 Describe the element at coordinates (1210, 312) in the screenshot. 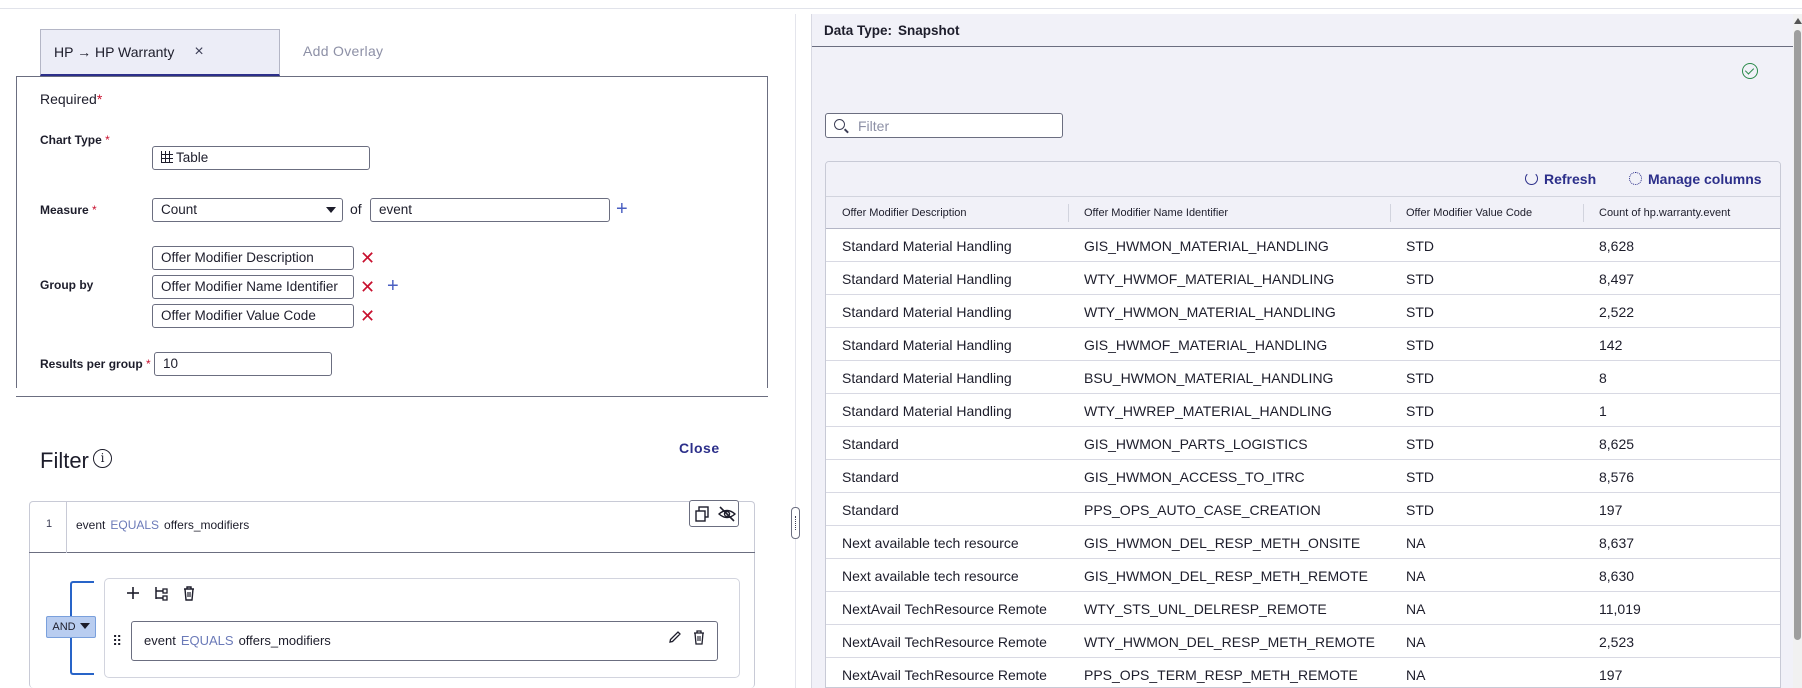

I see `table-cell: WTY_HWMON_MATERIAL_HANDLING` at that location.